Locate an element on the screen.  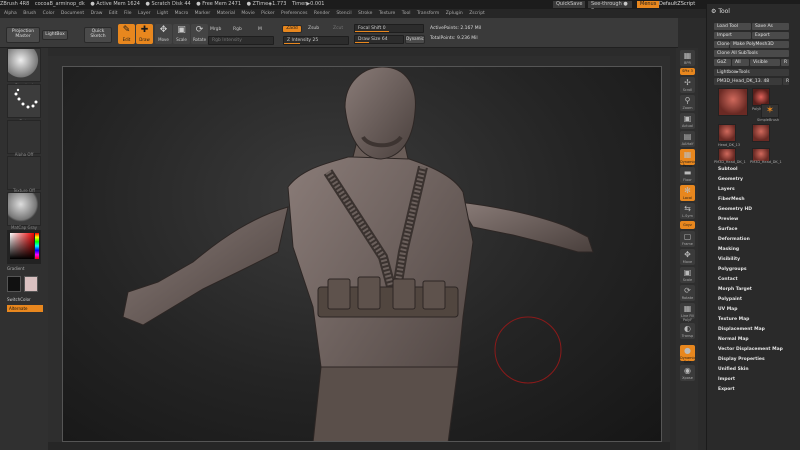
subpalette-polypaint: Polypaint is located at coordinates (730, 299).